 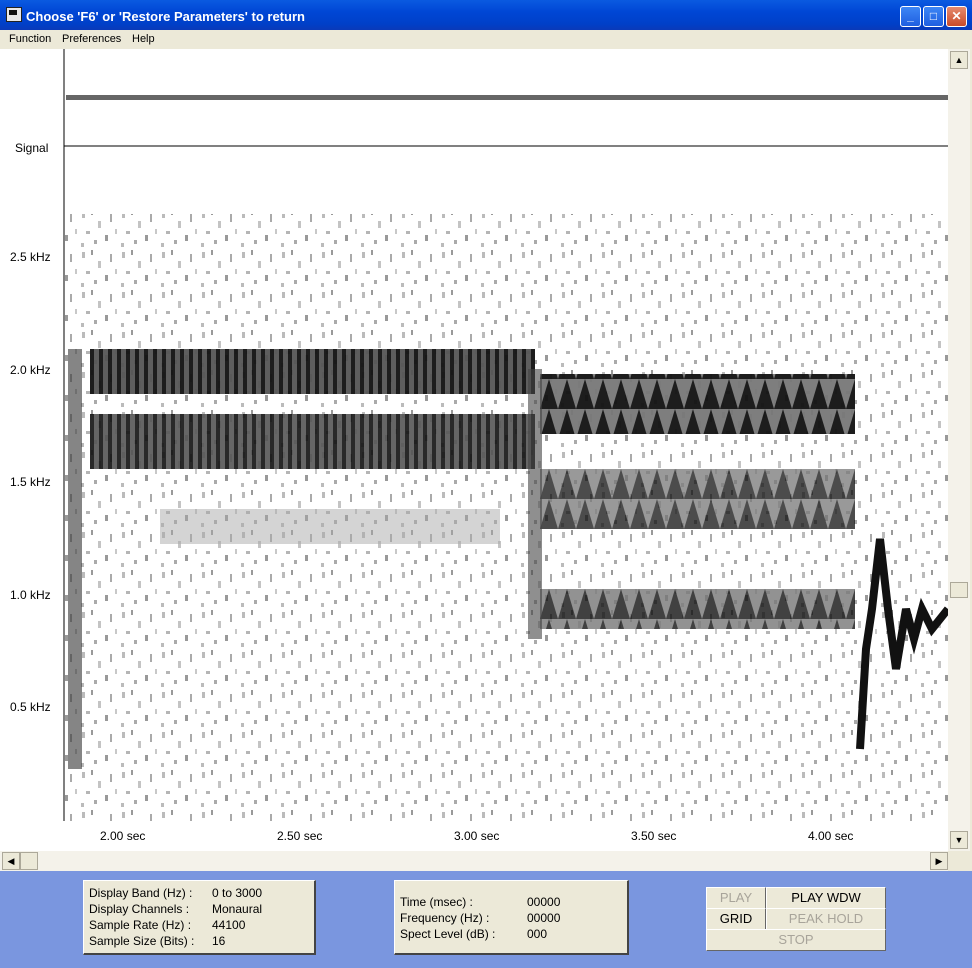 I want to click on grid-button: GRID, so click(x=736, y=919).